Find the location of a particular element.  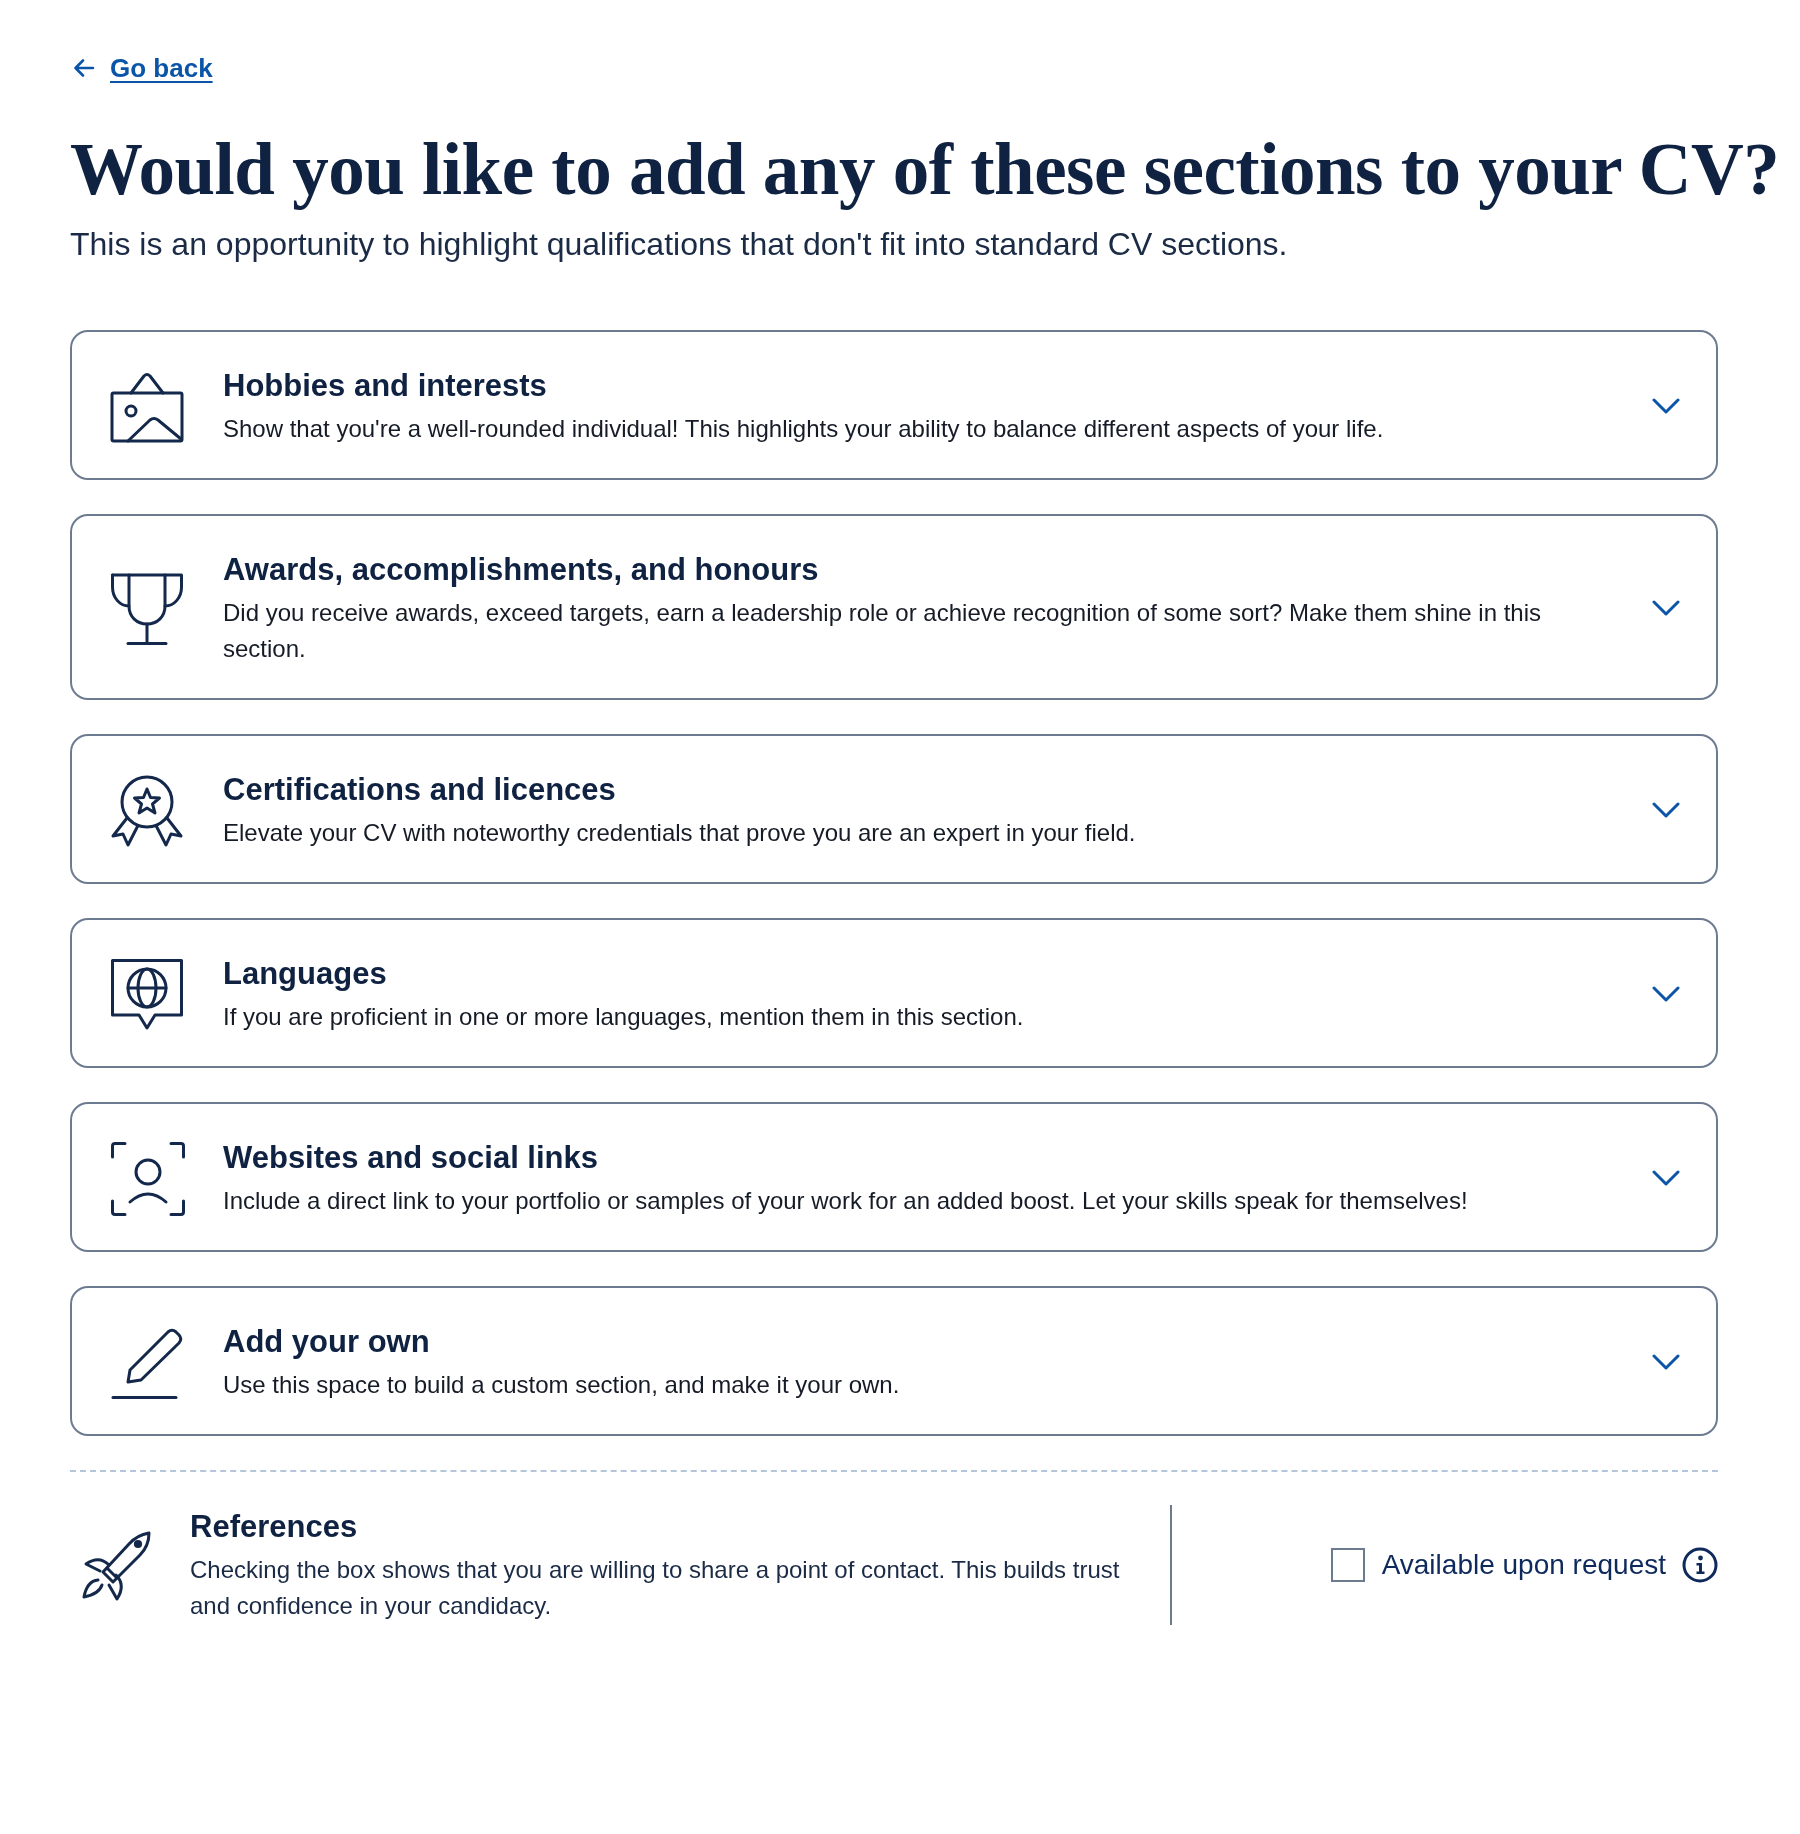

section-title: Websites and social links is located at coordinates (411, 1158).